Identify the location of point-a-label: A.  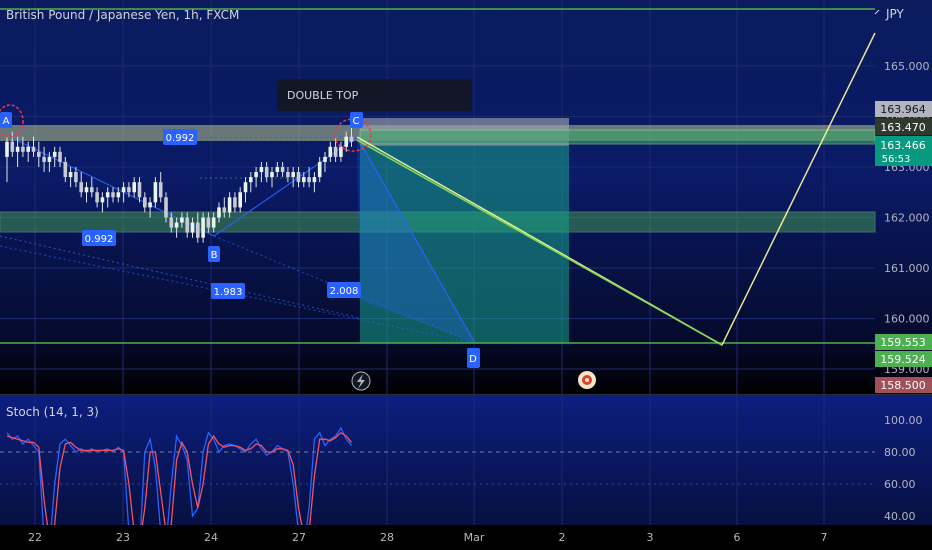
(6, 120).